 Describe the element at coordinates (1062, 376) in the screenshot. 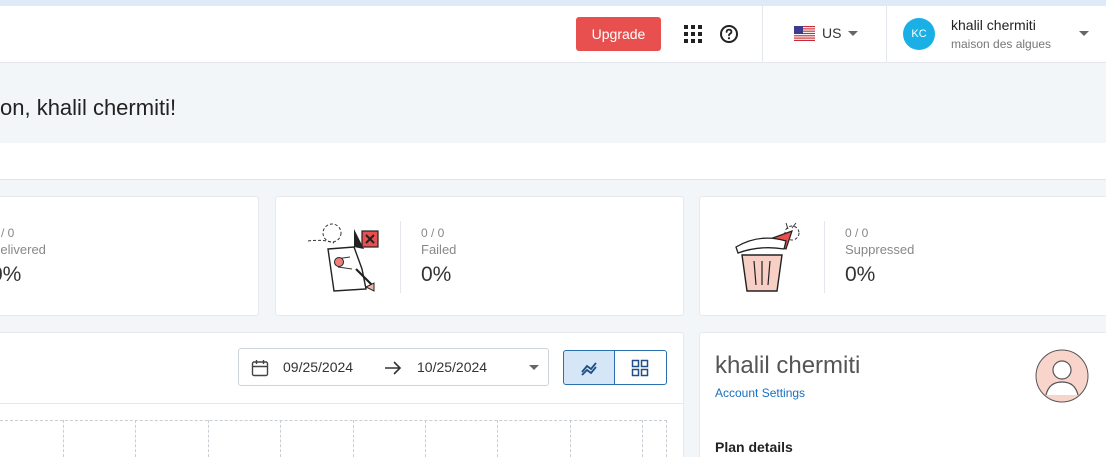

I see `user-avatar-icon` at that location.